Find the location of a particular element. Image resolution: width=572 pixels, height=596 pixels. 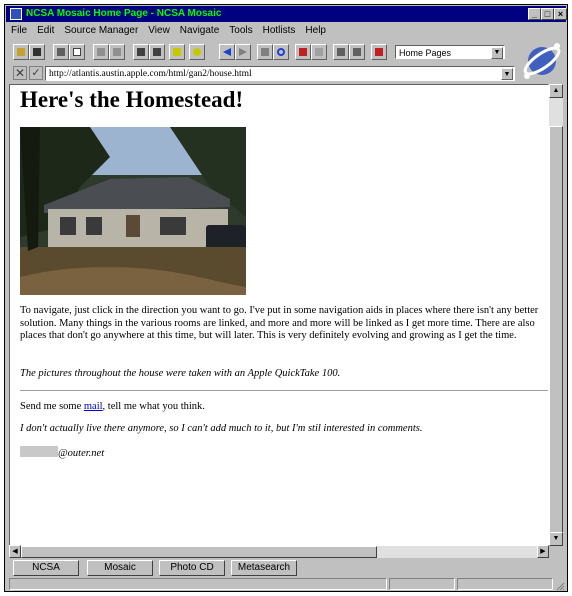

cancel-icon is located at coordinates (319, 52).